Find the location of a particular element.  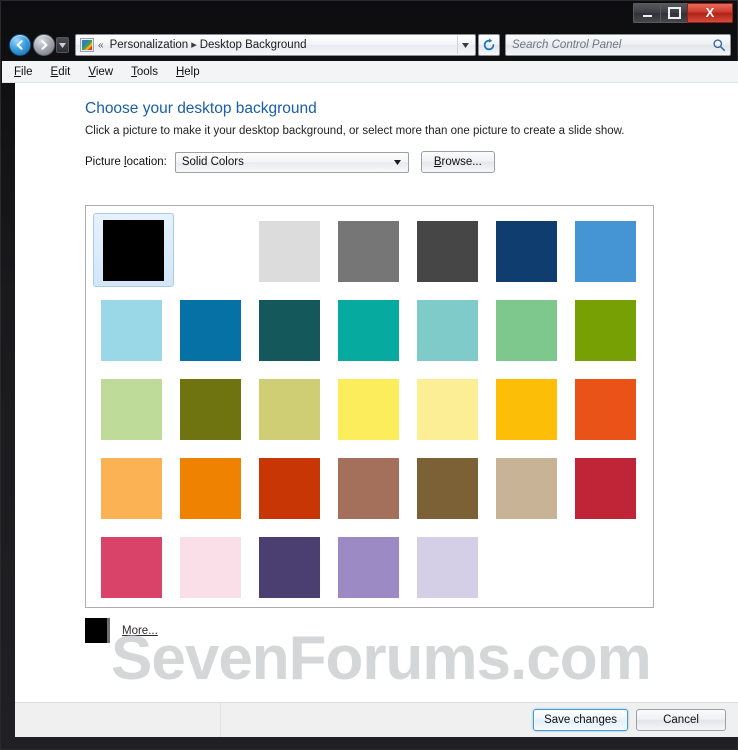

current-color-preview is located at coordinates (97, 630).